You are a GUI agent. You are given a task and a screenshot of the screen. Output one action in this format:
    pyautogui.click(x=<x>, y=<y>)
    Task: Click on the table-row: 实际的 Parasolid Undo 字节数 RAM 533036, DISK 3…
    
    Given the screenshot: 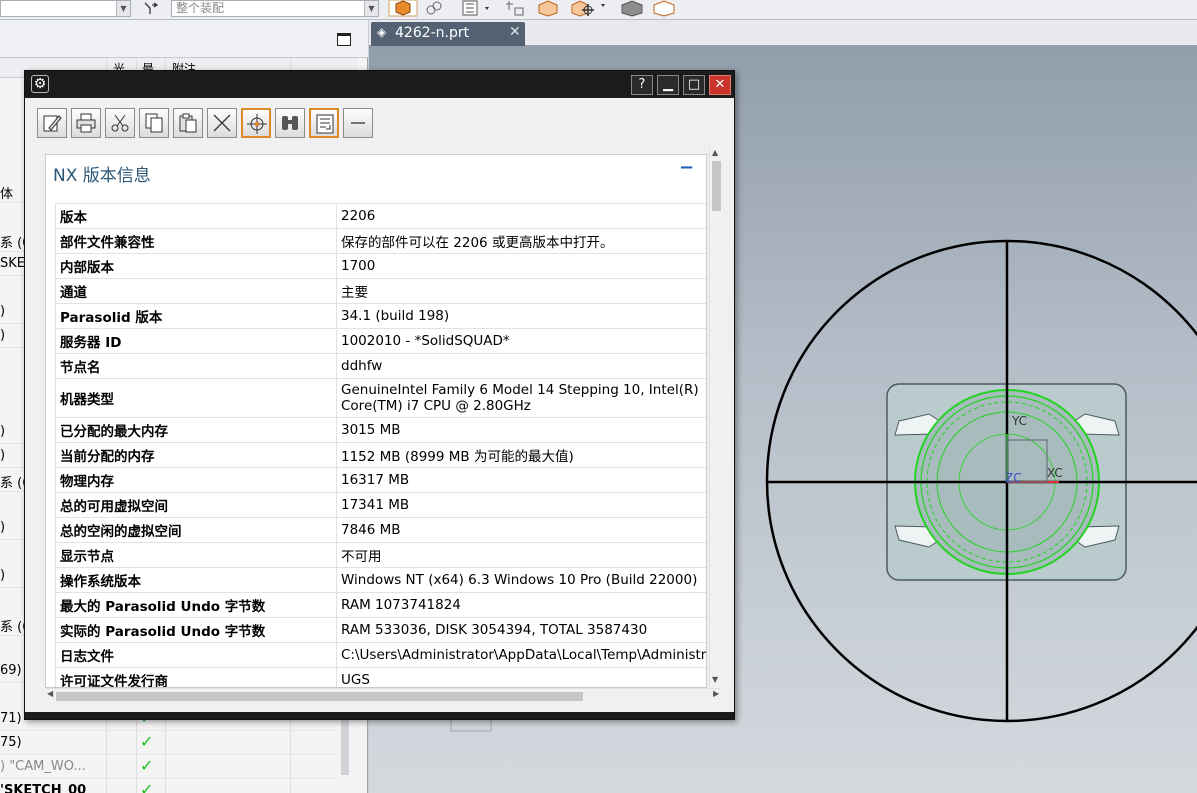 What is the action you would take?
    pyautogui.click(x=380, y=630)
    